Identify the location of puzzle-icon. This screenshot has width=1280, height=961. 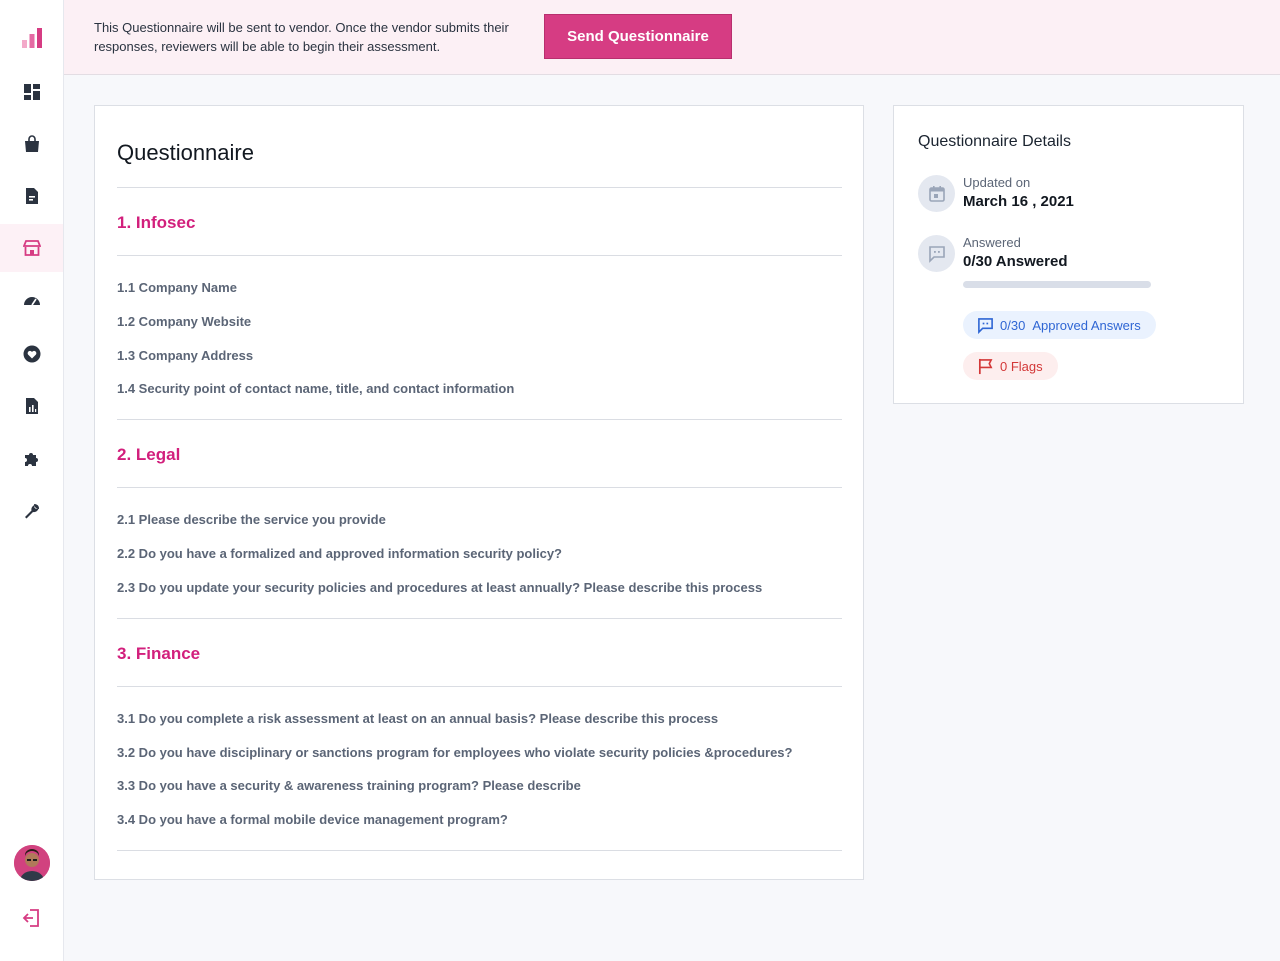
(31, 459).